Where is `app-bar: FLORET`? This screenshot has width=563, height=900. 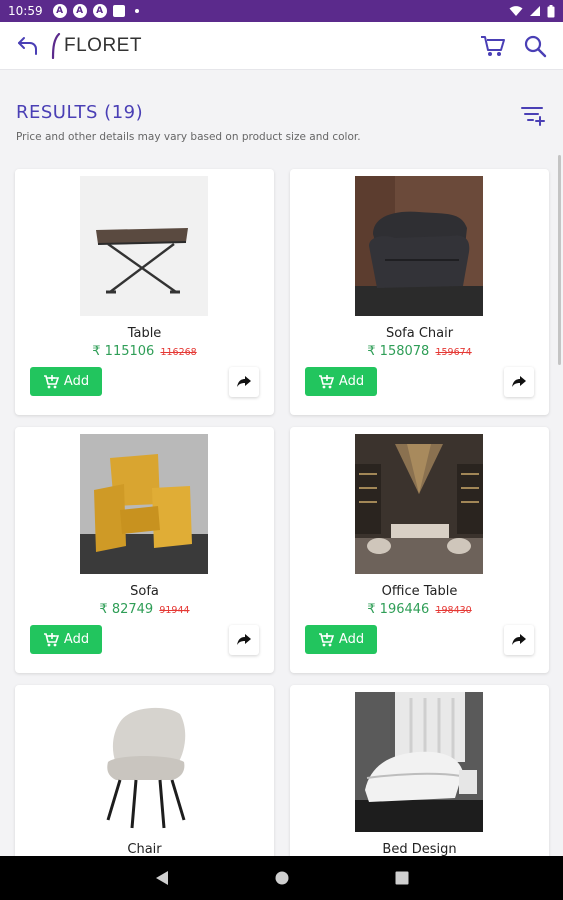
app-bar: FLORET is located at coordinates (281, 46).